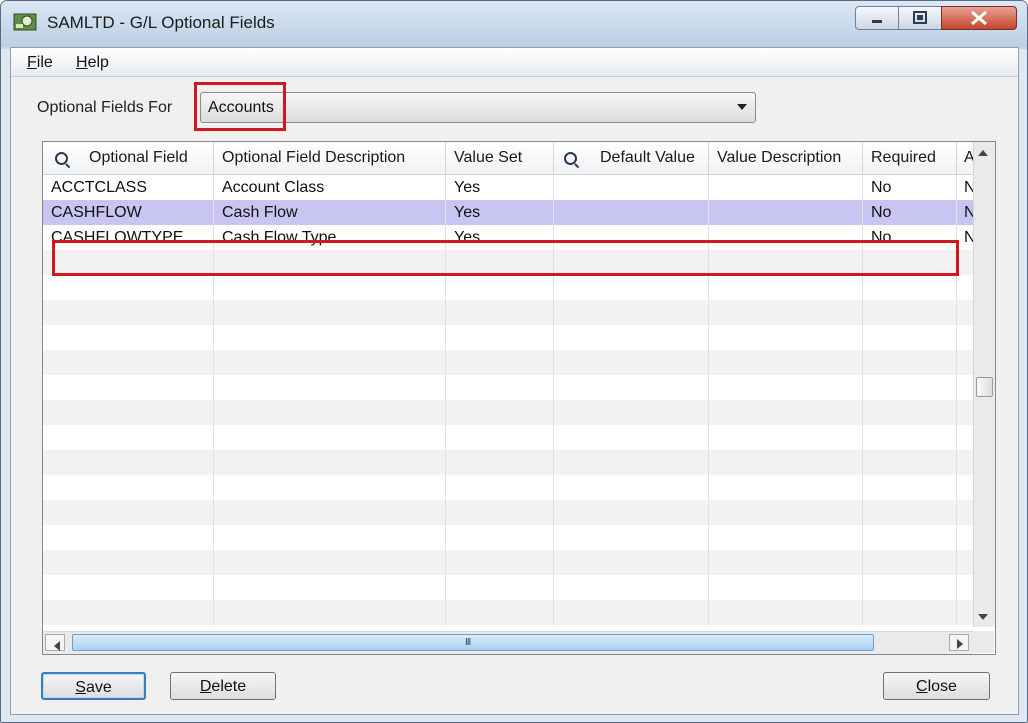 Image resolution: width=1028 pixels, height=723 pixels. I want to click on column-header-default-value: Default Value, so click(631, 158).